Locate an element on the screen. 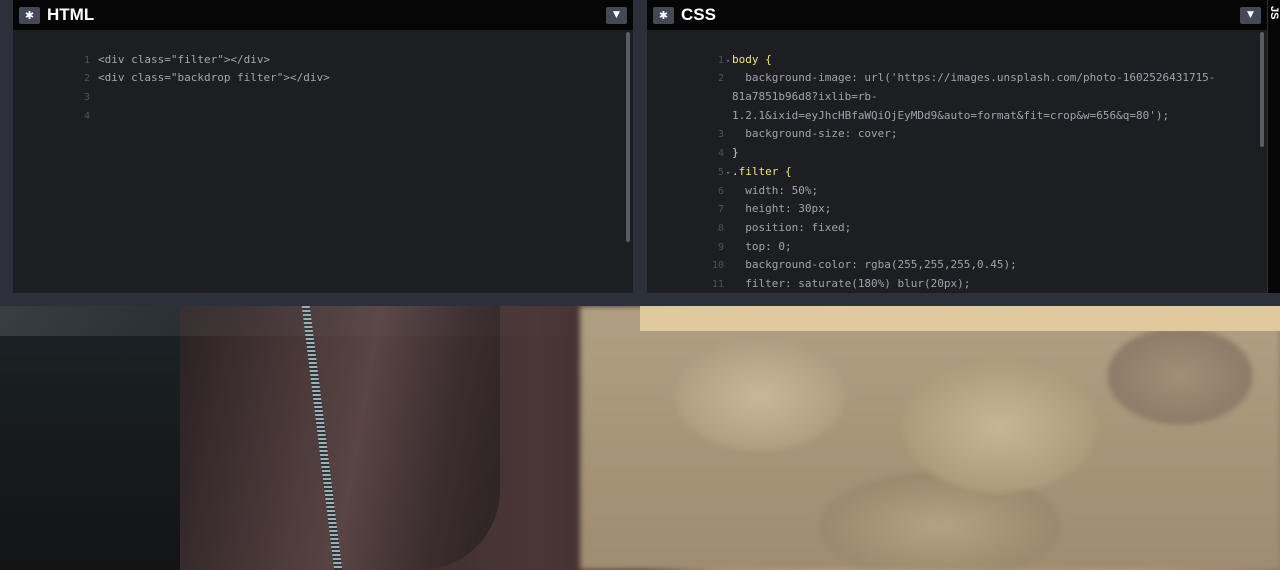 This screenshot has height=570, width=1280. code-line: 6 width: 50%; is located at coordinates (957, 180).